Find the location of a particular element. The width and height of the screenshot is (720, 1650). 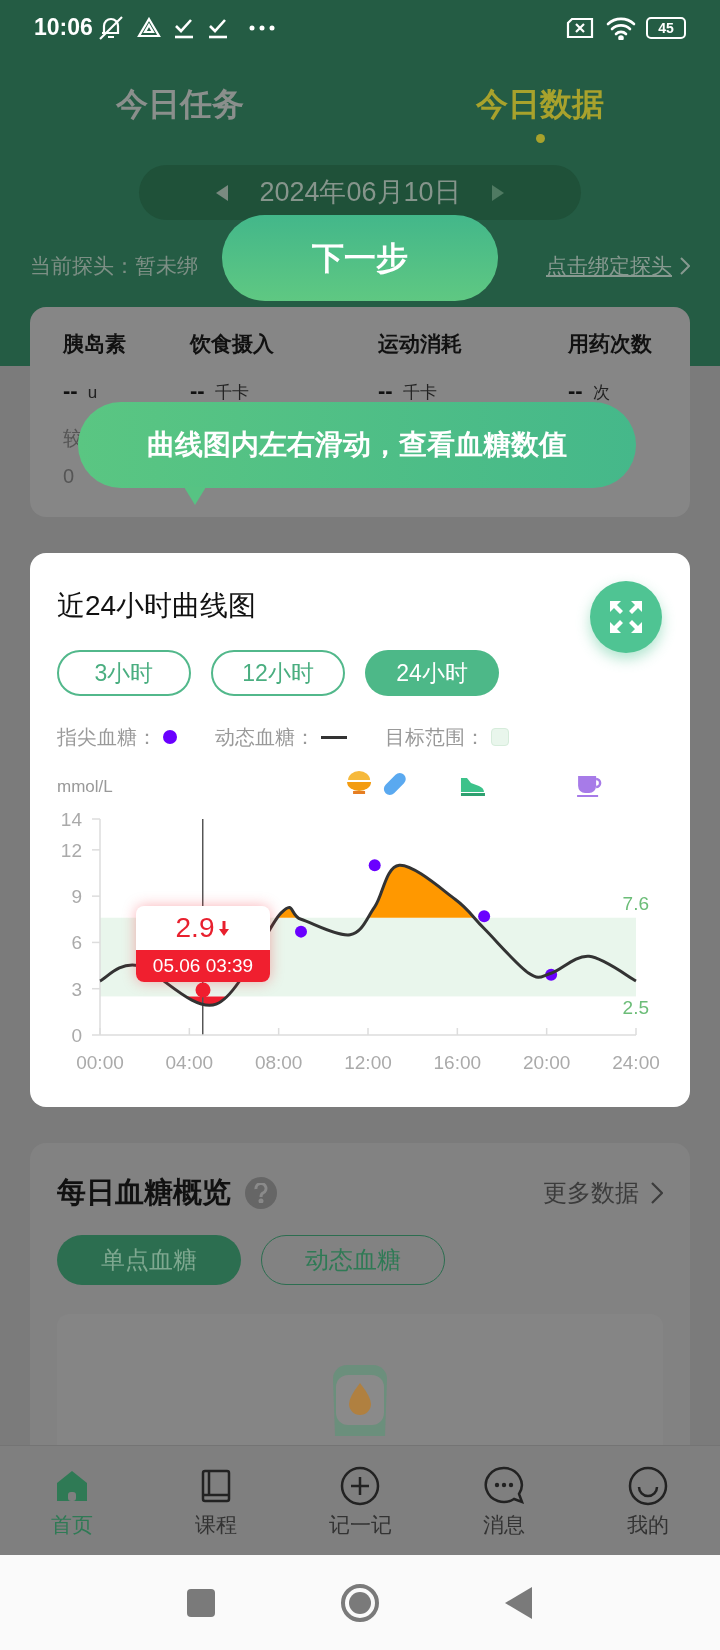

legend-label: 指尖血糖： is located at coordinates (107, 737).